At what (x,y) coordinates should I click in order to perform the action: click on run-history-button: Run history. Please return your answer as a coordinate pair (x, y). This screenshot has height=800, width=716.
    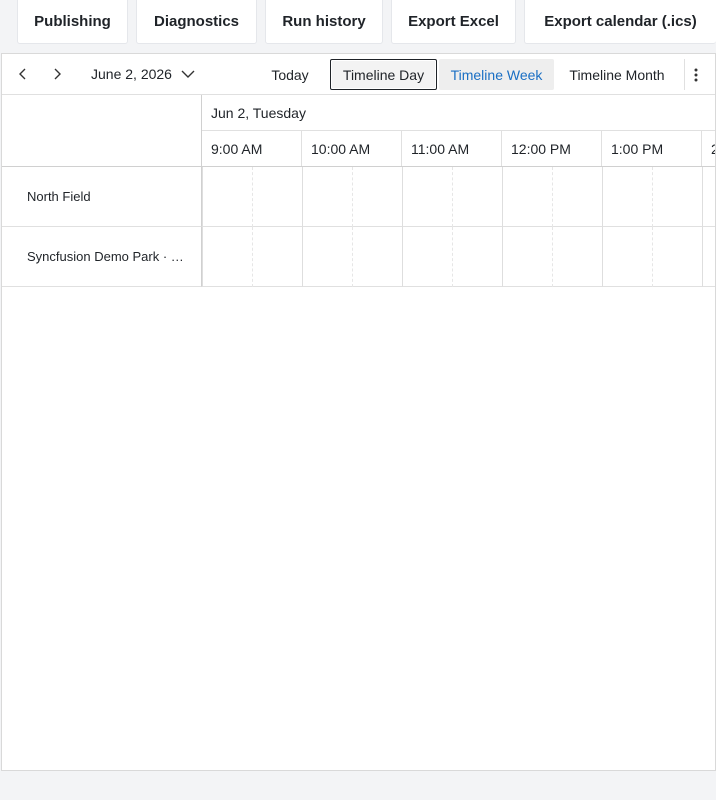
    Looking at the image, I should click on (324, 22).